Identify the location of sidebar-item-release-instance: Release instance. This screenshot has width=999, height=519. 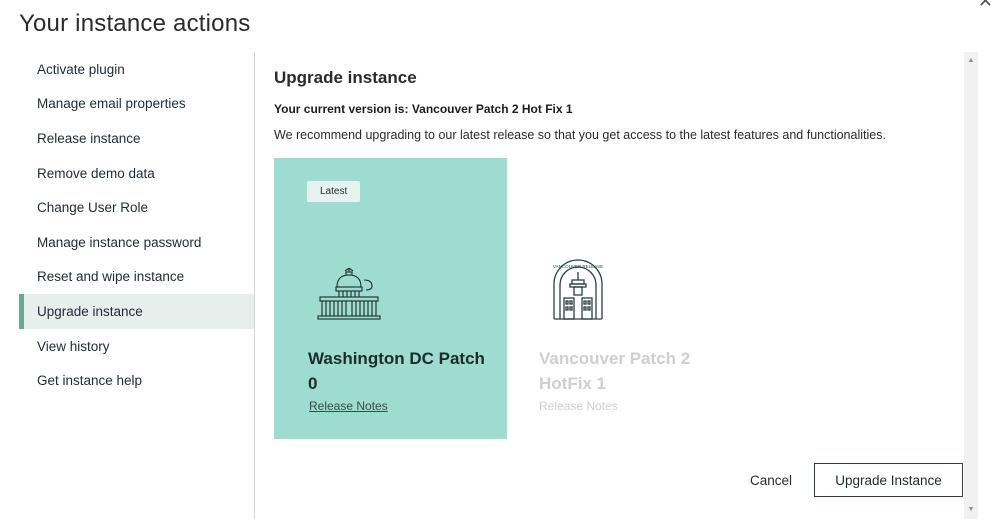
(136, 138).